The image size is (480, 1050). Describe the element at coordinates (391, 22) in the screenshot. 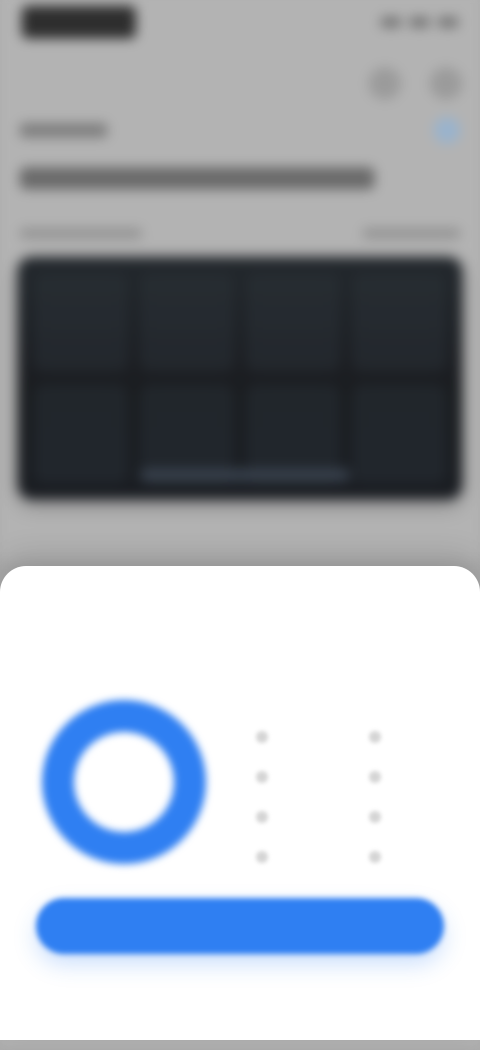

I see `signal-icon` at that location.